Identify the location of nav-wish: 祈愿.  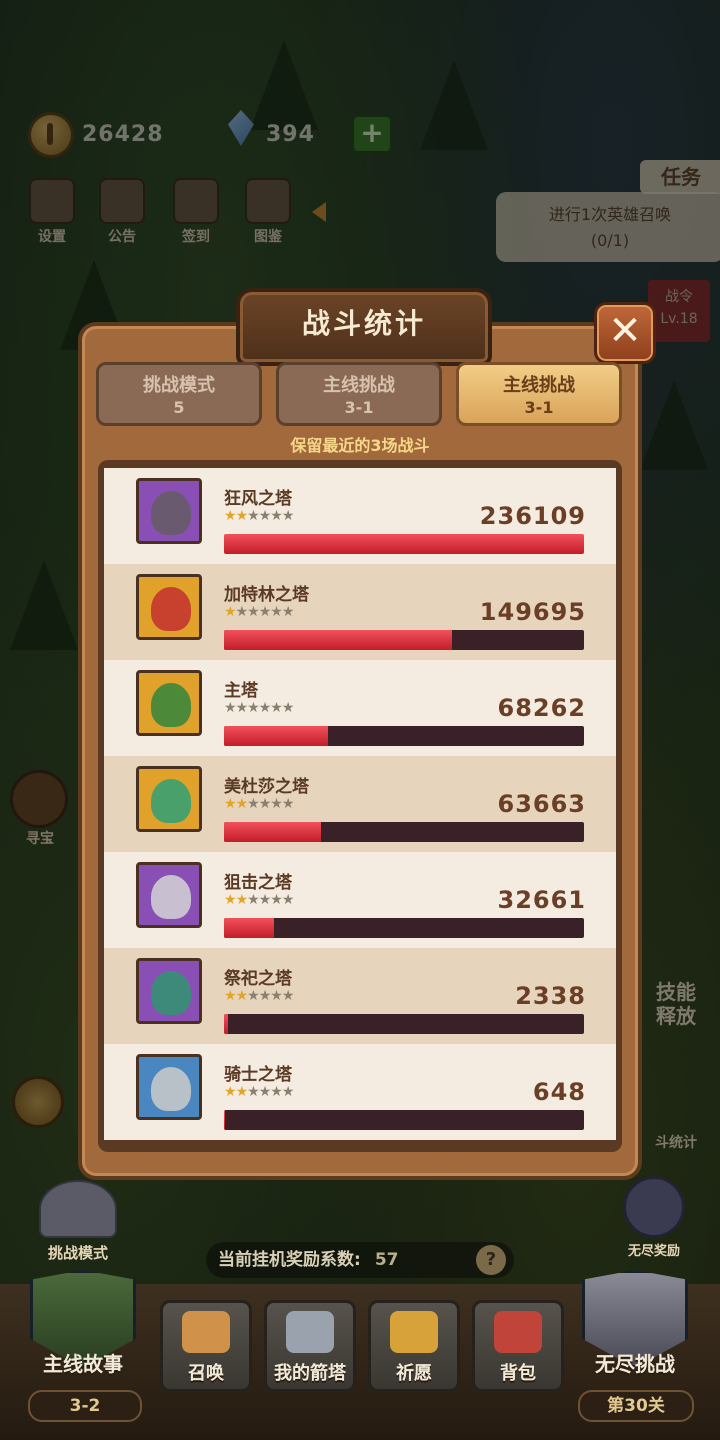
(414, 1346).